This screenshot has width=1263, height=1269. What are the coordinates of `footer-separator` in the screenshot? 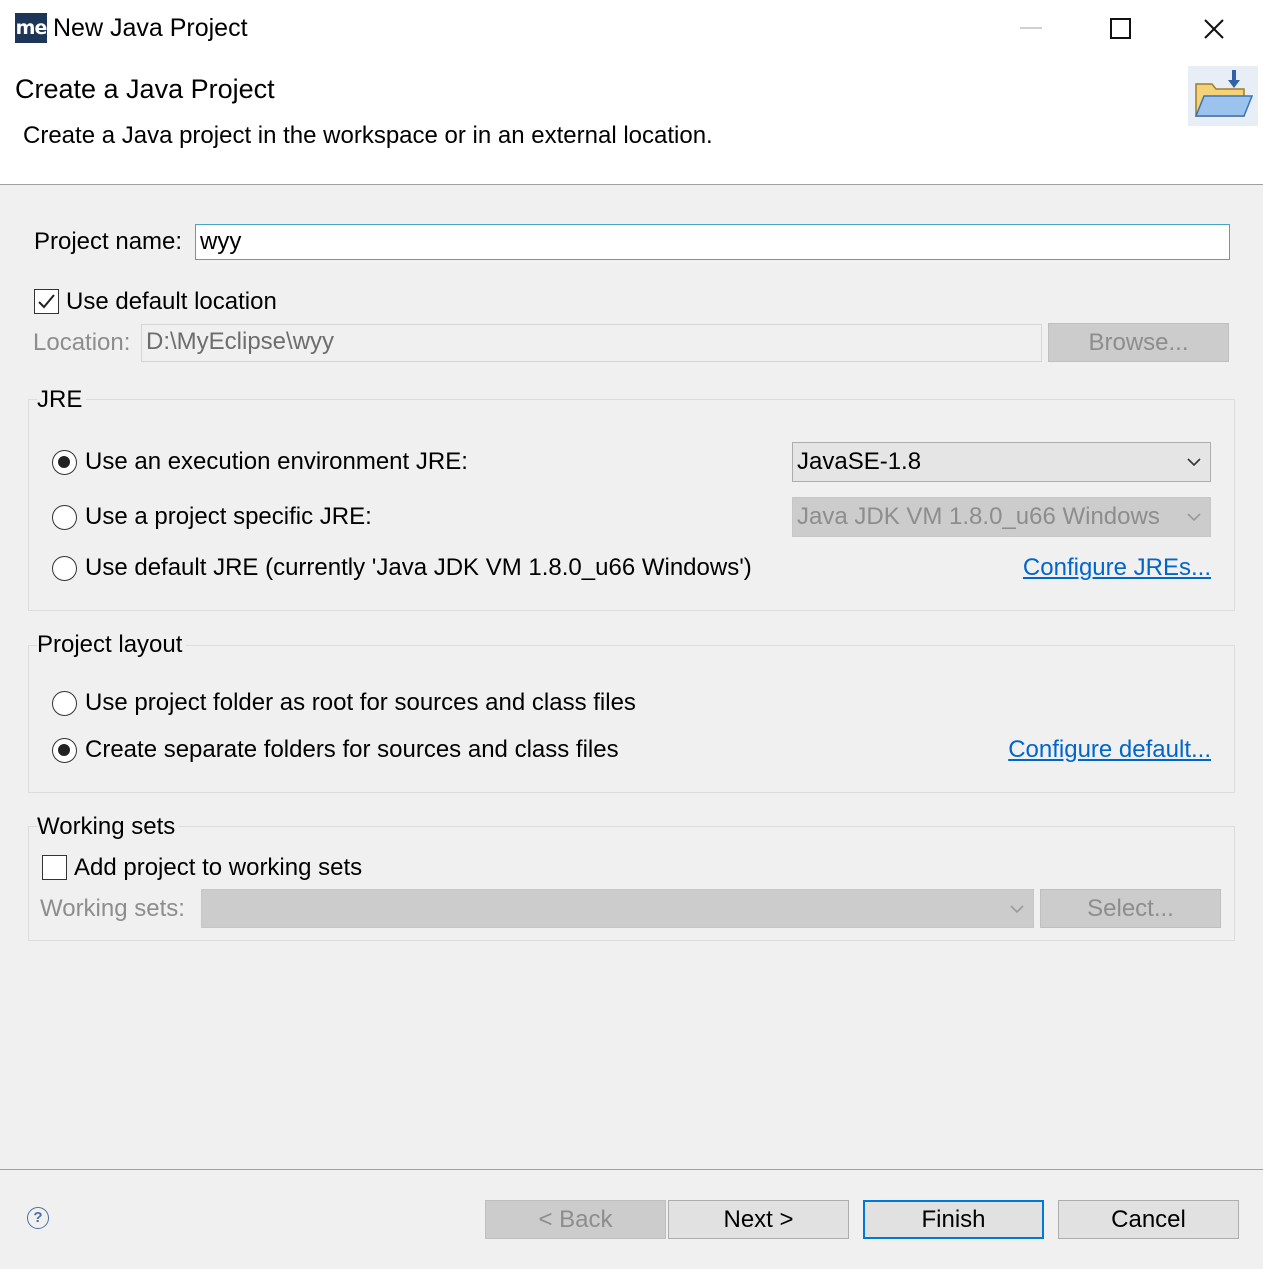 It's located at (631, 1169).